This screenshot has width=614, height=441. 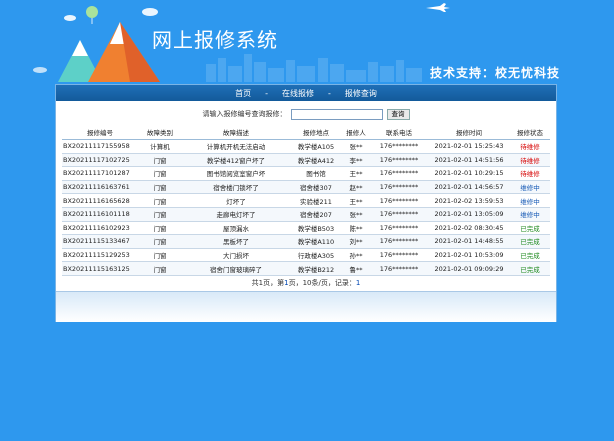 What do you see at coordinates (356, 241) in the screenshot?
I see `table-cell: 刘**` at bounding box center [356, 241].